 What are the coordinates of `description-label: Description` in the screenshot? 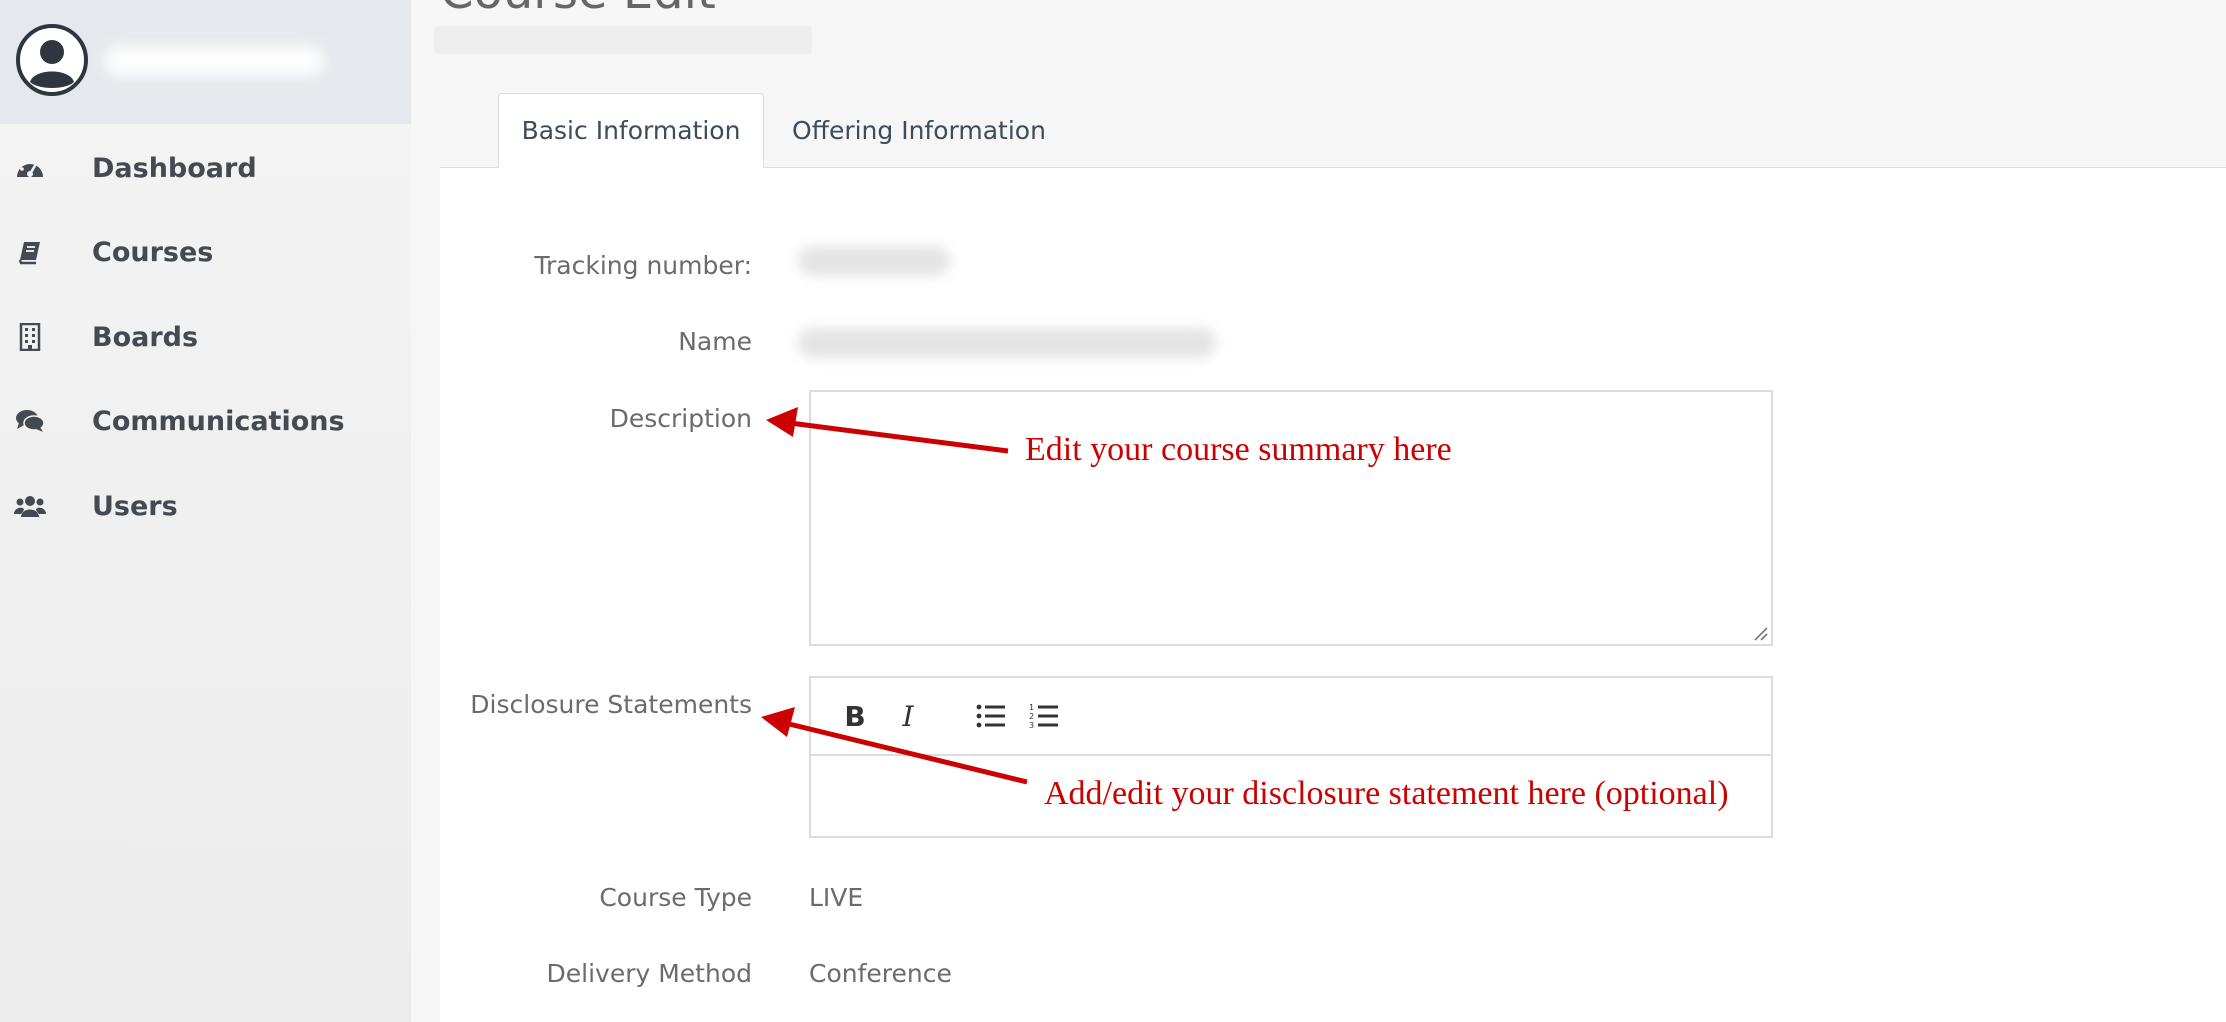 It's located at (680, 418).